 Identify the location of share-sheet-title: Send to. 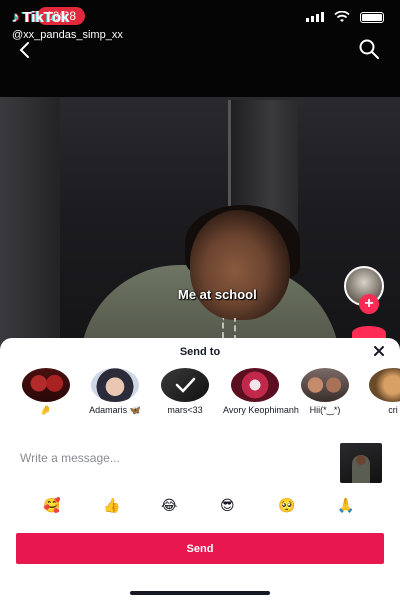
(200, 352).